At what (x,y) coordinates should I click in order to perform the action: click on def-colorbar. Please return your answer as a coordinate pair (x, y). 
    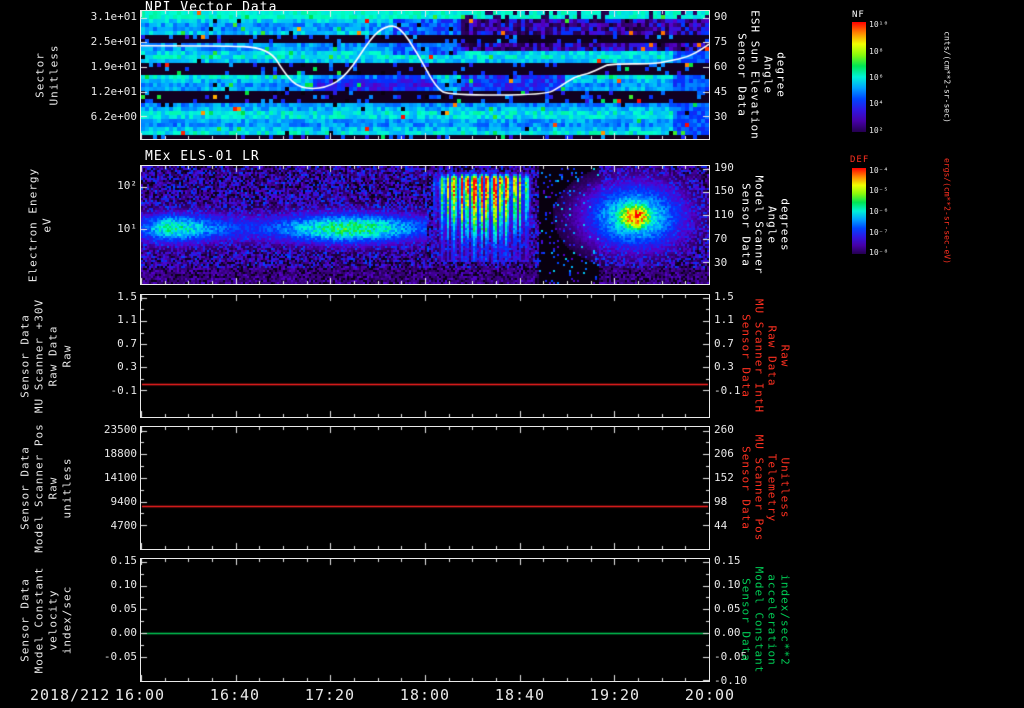
    Looking at the image, I should click on (859, 211).